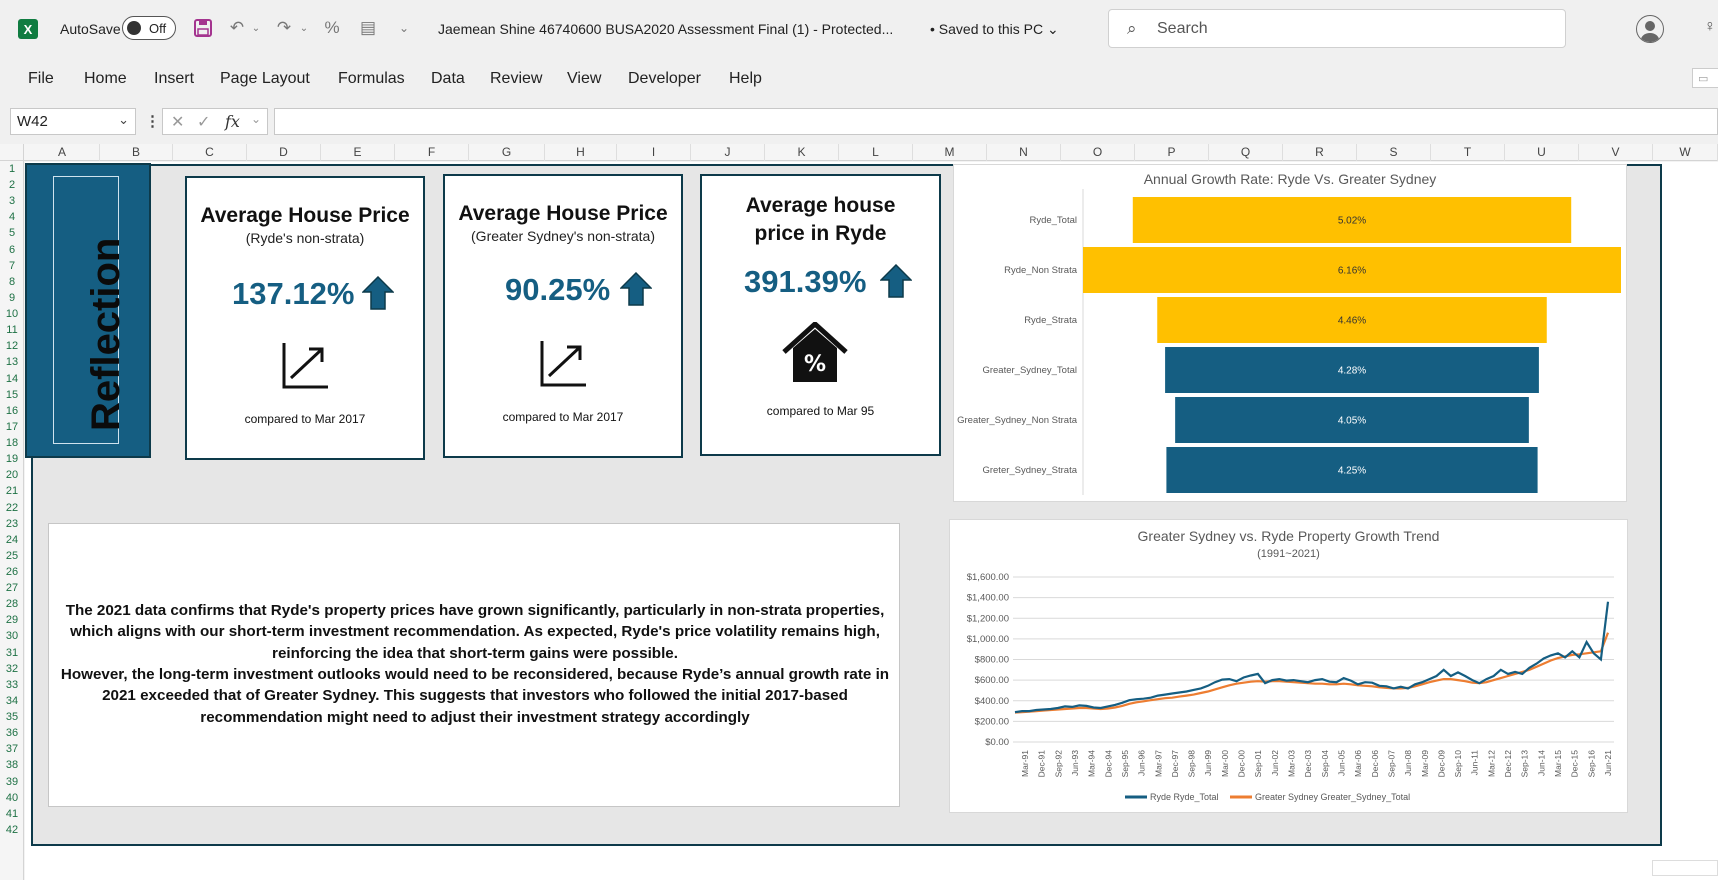 This screenshot has height=880, width=1718. What do you see at coordinates (581, 152) in the screenshot?
I see `column-header: H` at bounding box center [581, 152].